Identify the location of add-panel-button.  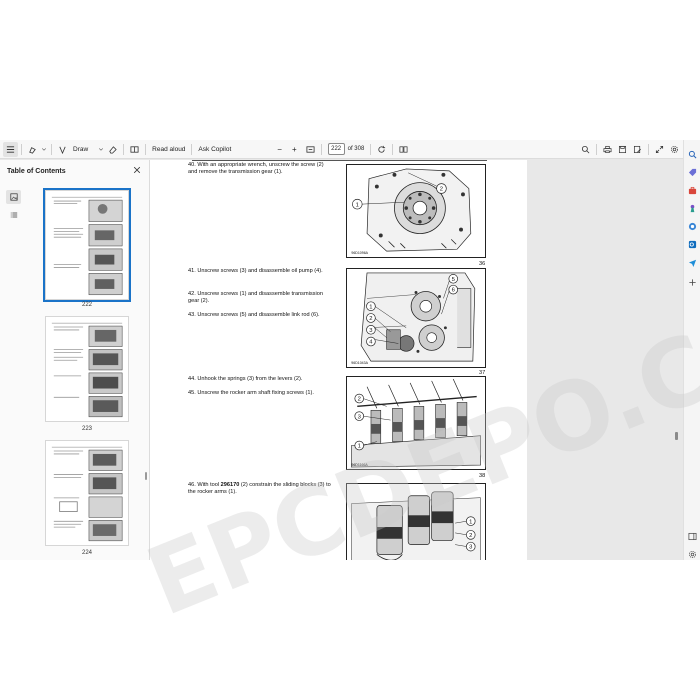
(692, 280).